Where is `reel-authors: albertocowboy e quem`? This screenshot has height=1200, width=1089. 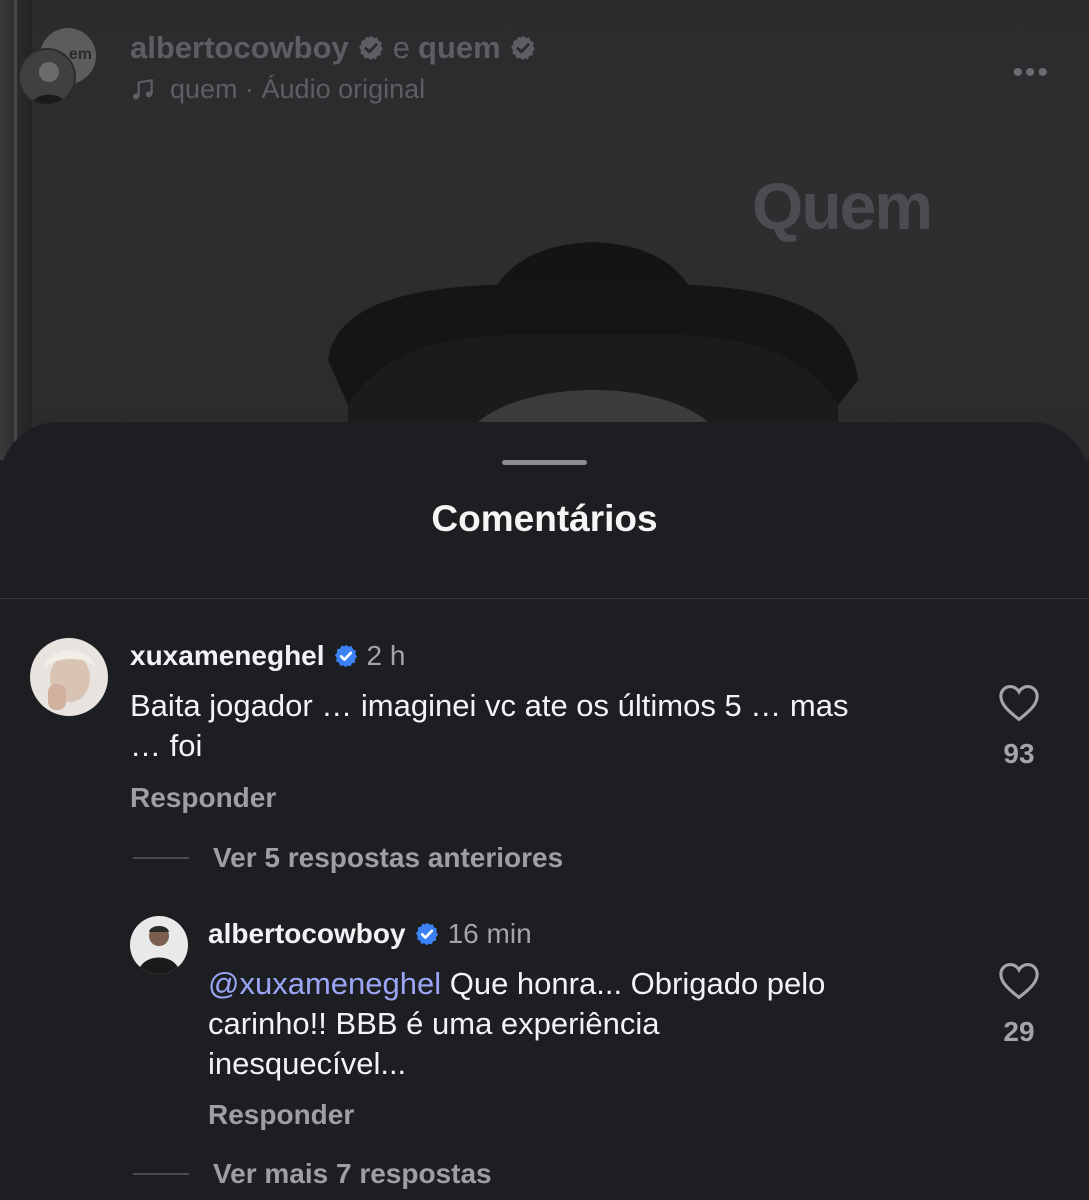 reel-authors: albertocowboy e quem is located at coordinates (333, 48).